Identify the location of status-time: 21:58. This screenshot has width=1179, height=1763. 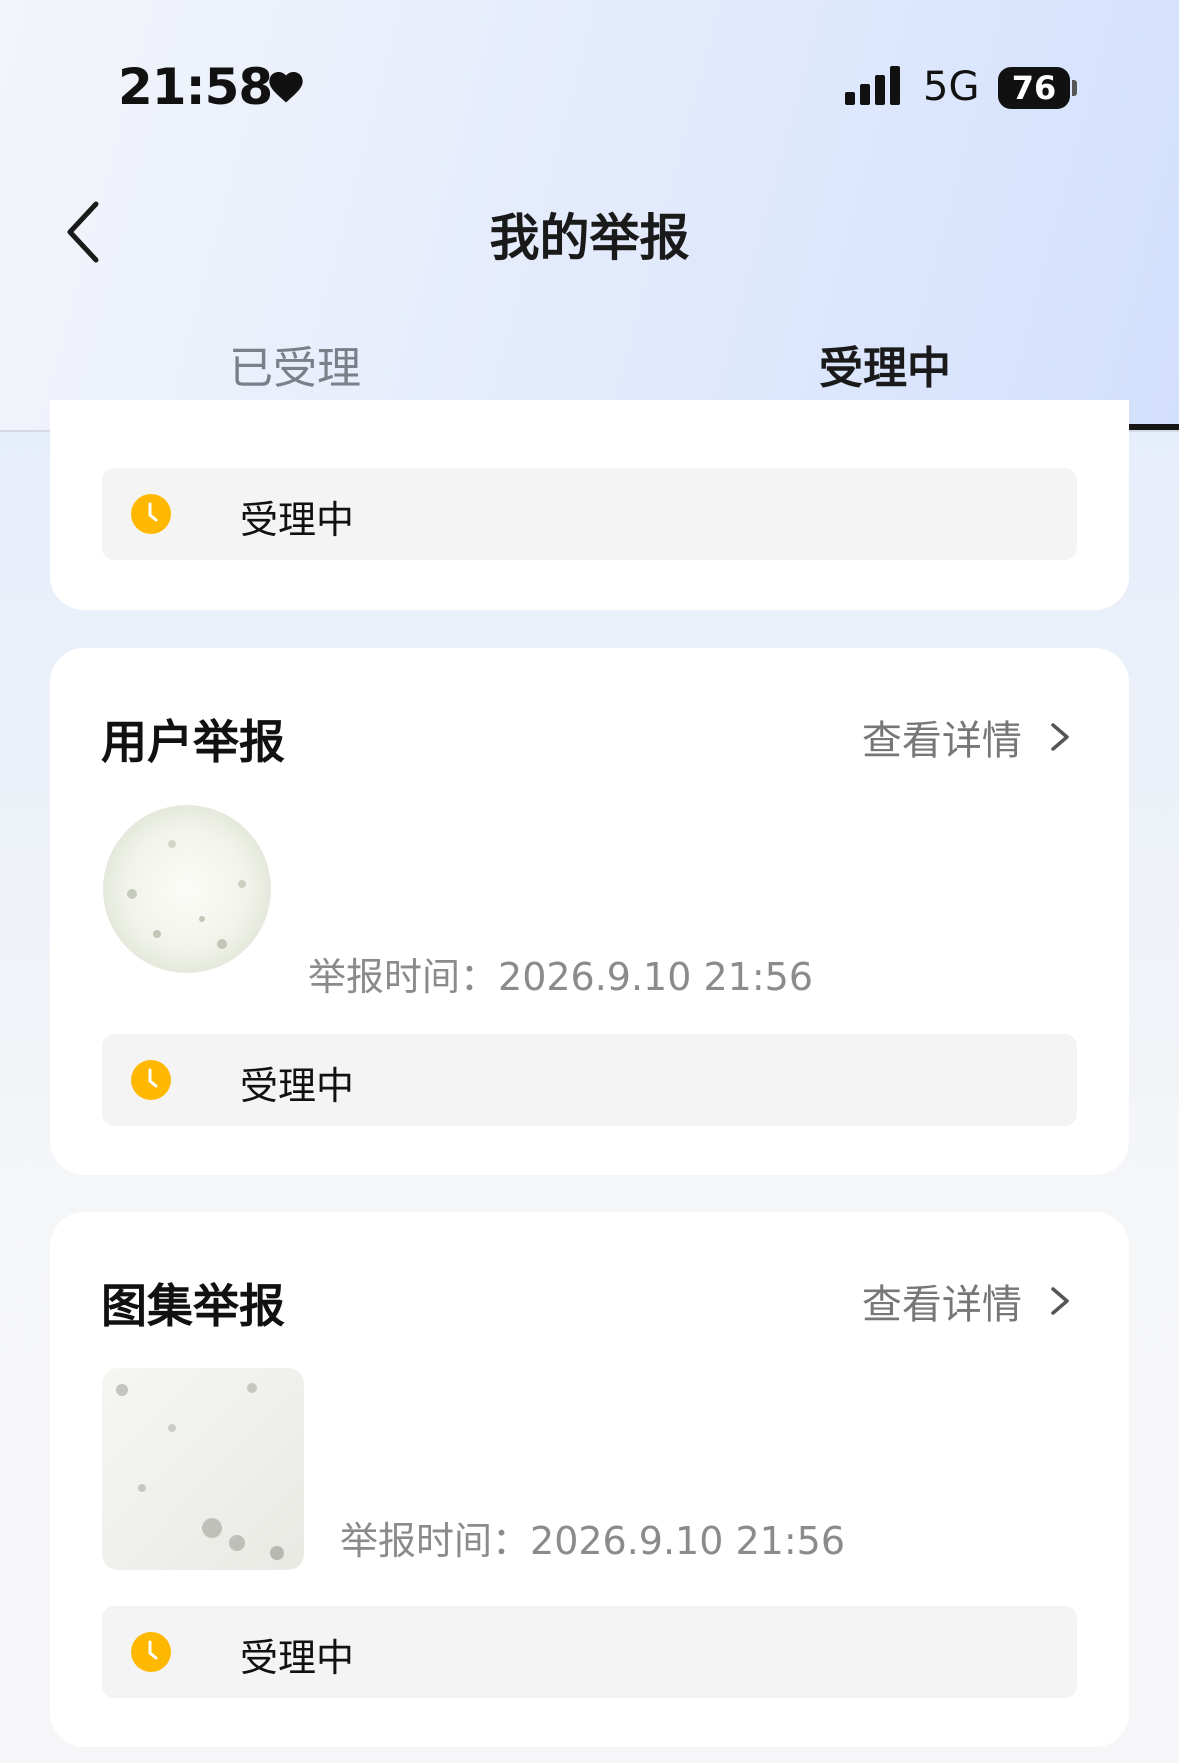
(195, 87).